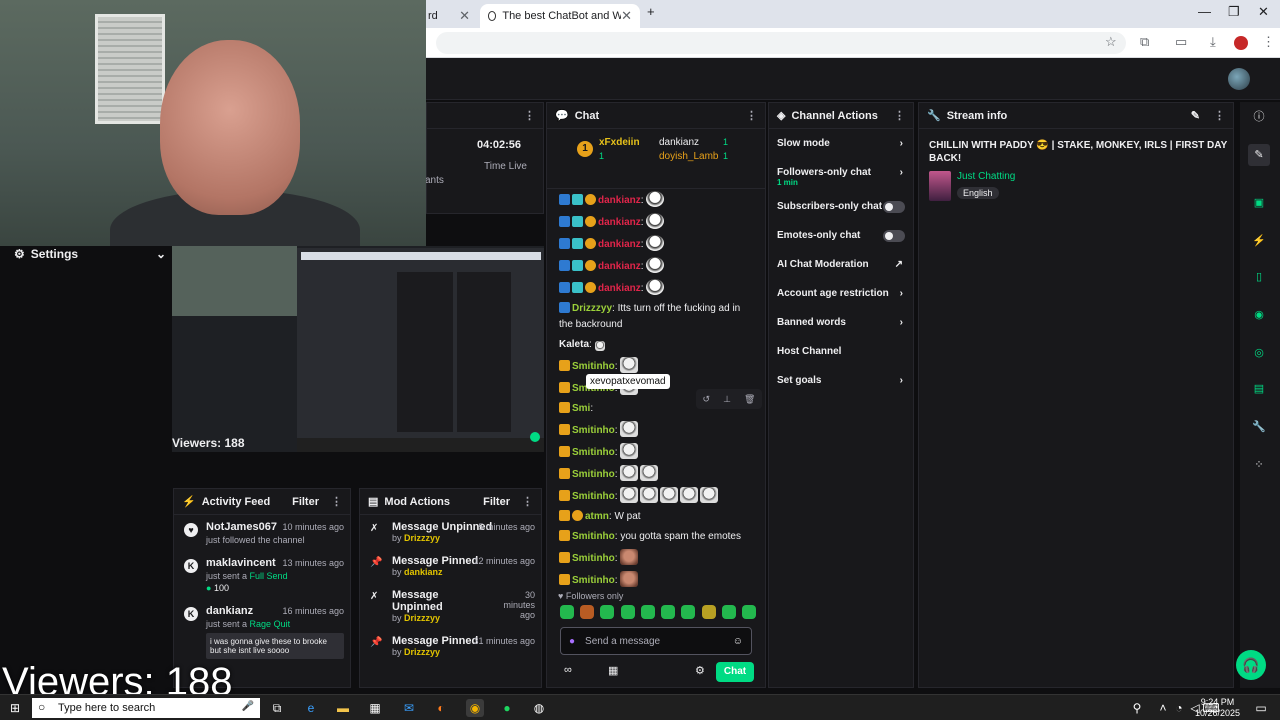 The image size is (1280, 720). Describe the element at coordinates (1111, 42) in the screenshot. I see `bookmark-star-icon: ☆` at that location.